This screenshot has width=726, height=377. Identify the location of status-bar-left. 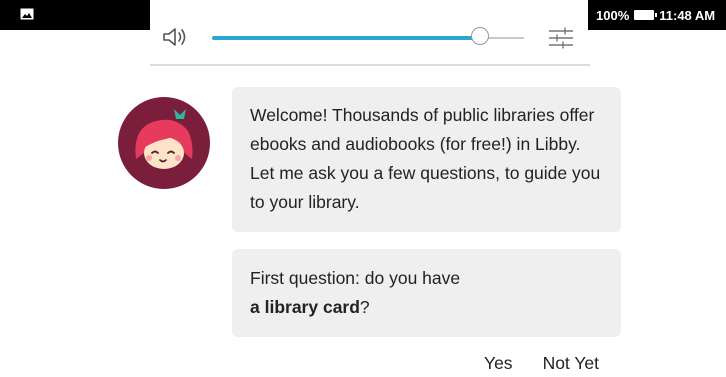
(75, 15).